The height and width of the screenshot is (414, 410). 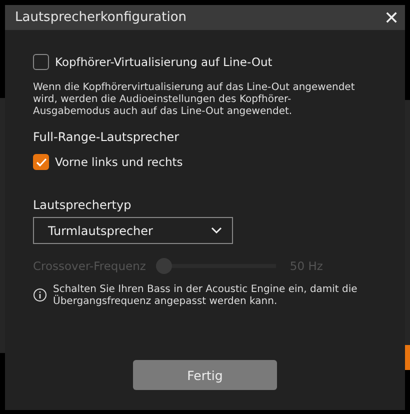 What do you see at coordinates (216, 230) in the screenshot?
I see `chevron-down-icon` at bounding box center [216, 230].